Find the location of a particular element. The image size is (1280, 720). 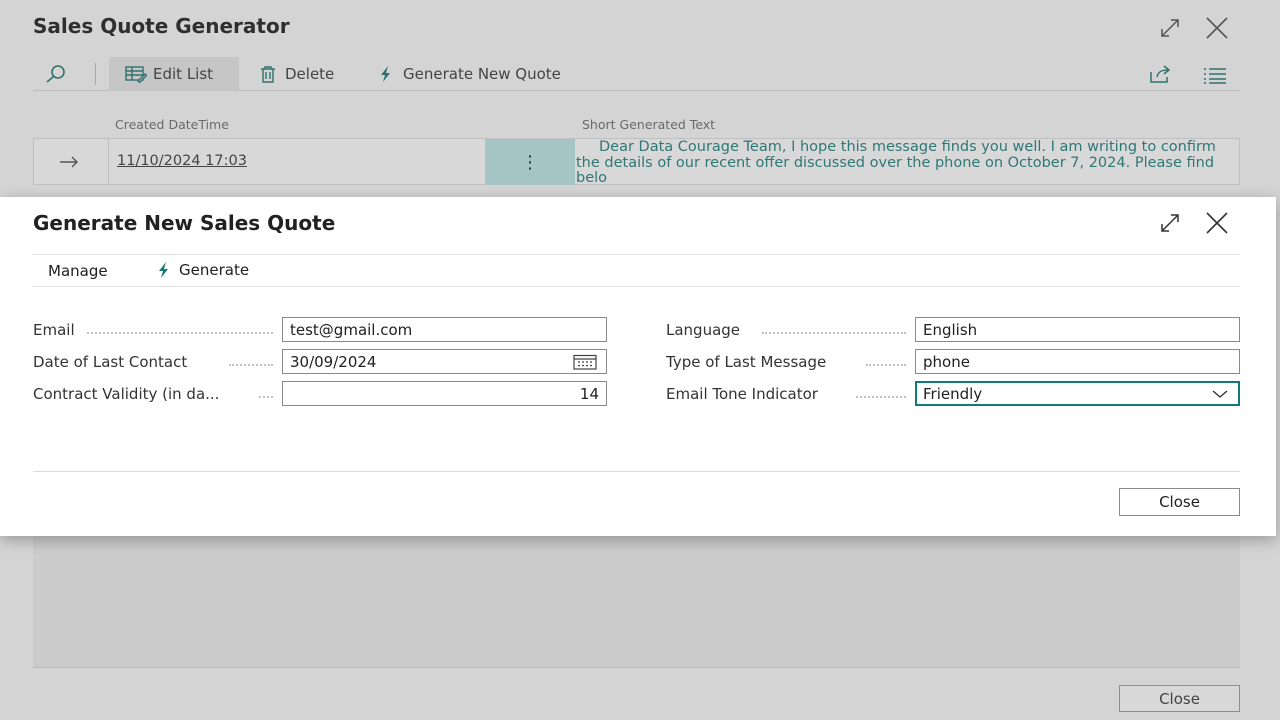

row-divider is located at coordinates (108, 162).